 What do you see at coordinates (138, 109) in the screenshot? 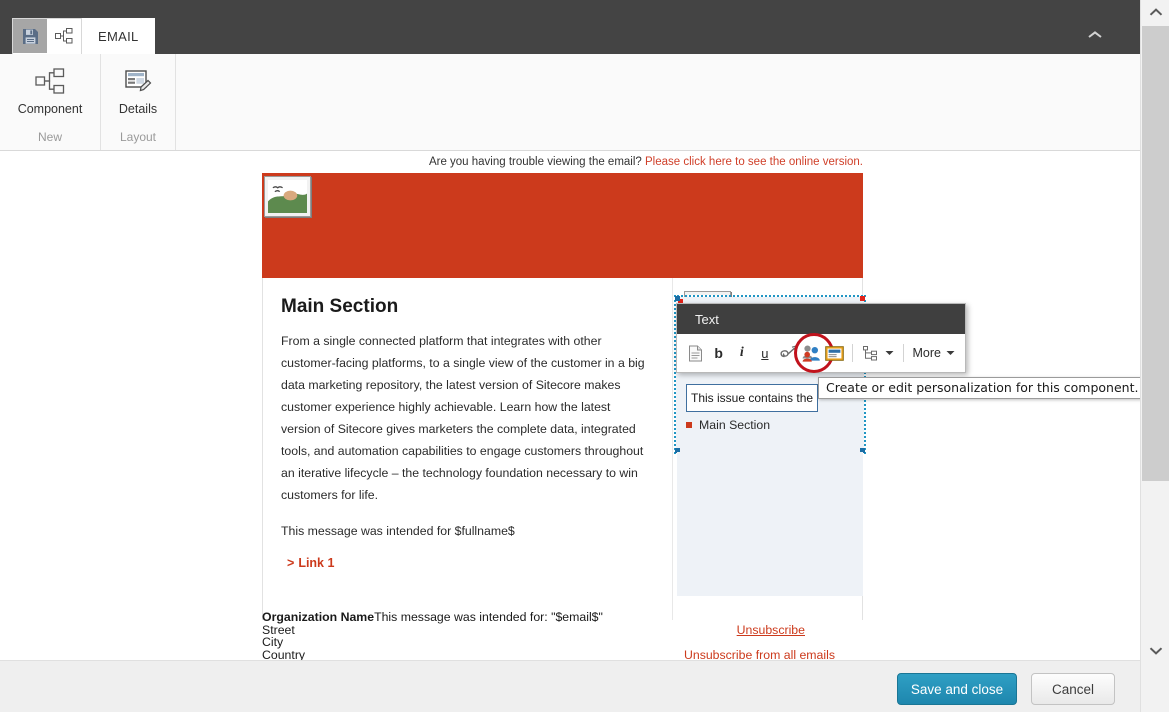
I see `details-label: Details` at bounding box center [138, 109].